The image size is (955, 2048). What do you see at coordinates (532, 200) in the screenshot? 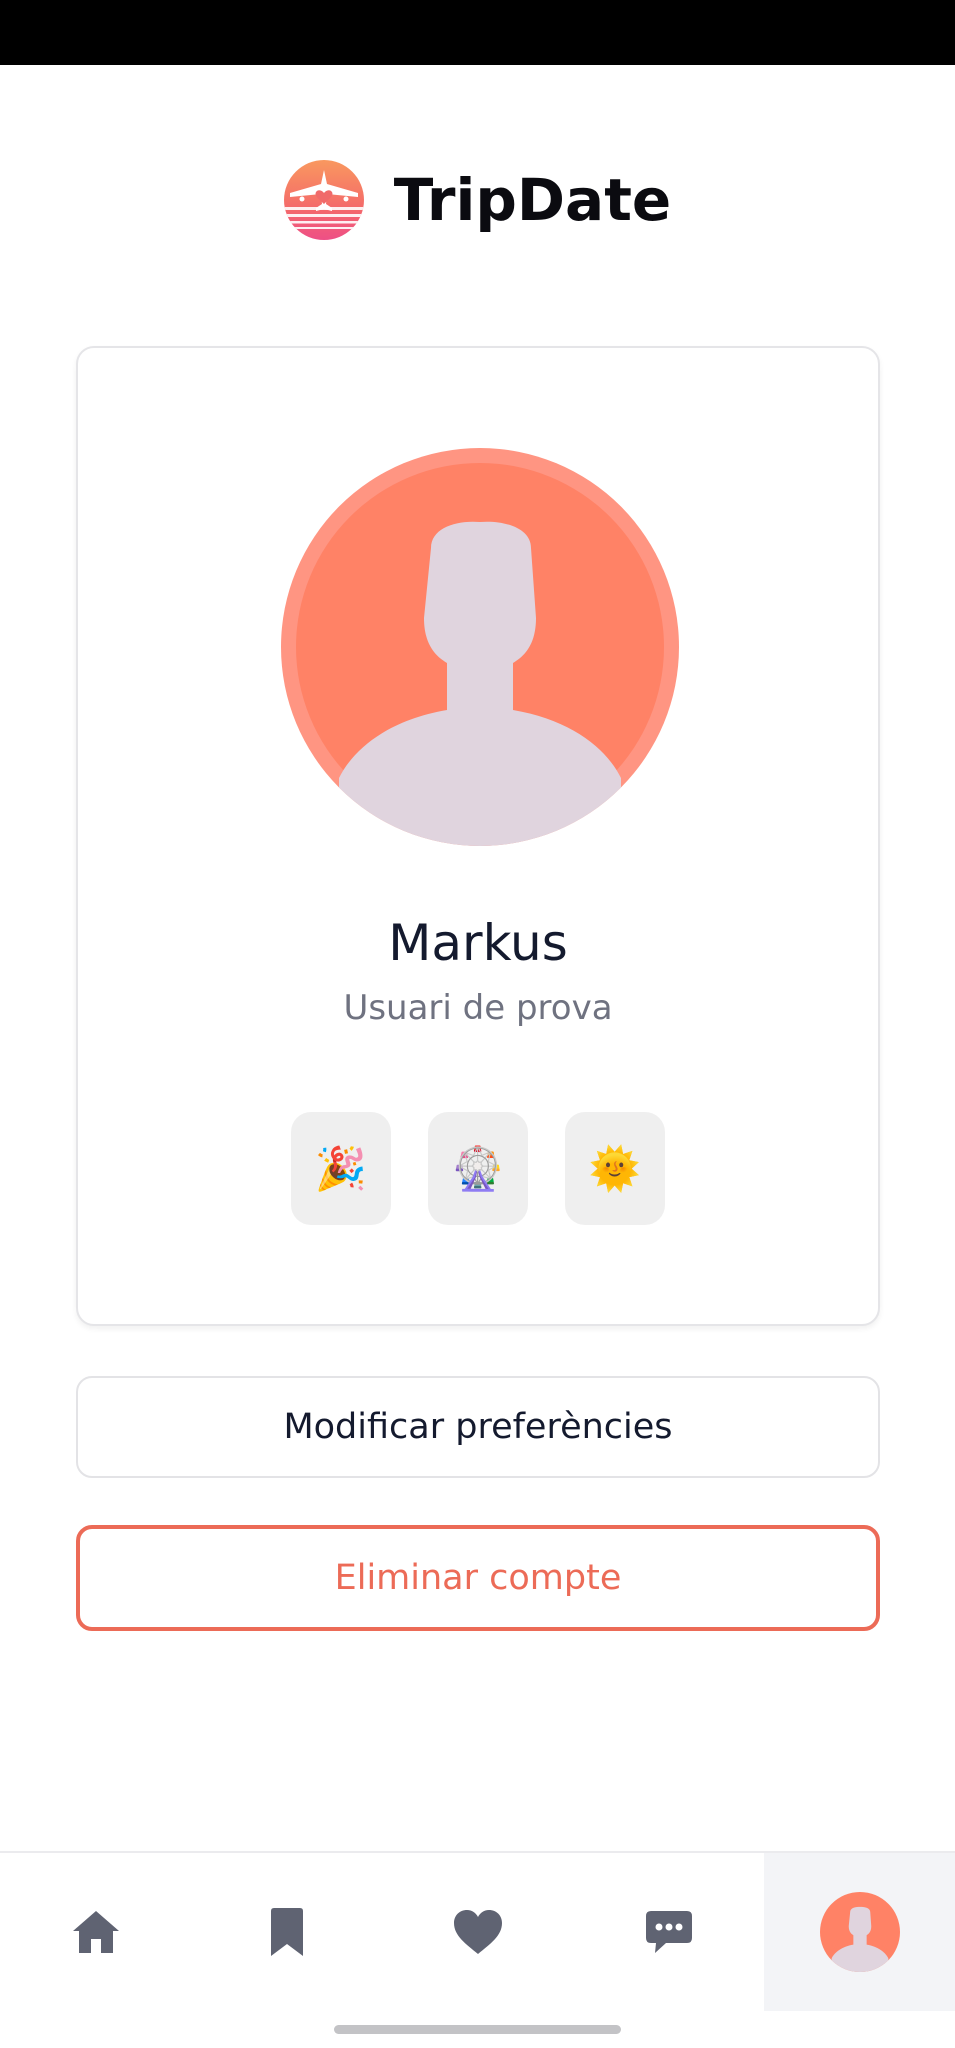
I see `app-title: TripDate` at bounding box center [532, 200].